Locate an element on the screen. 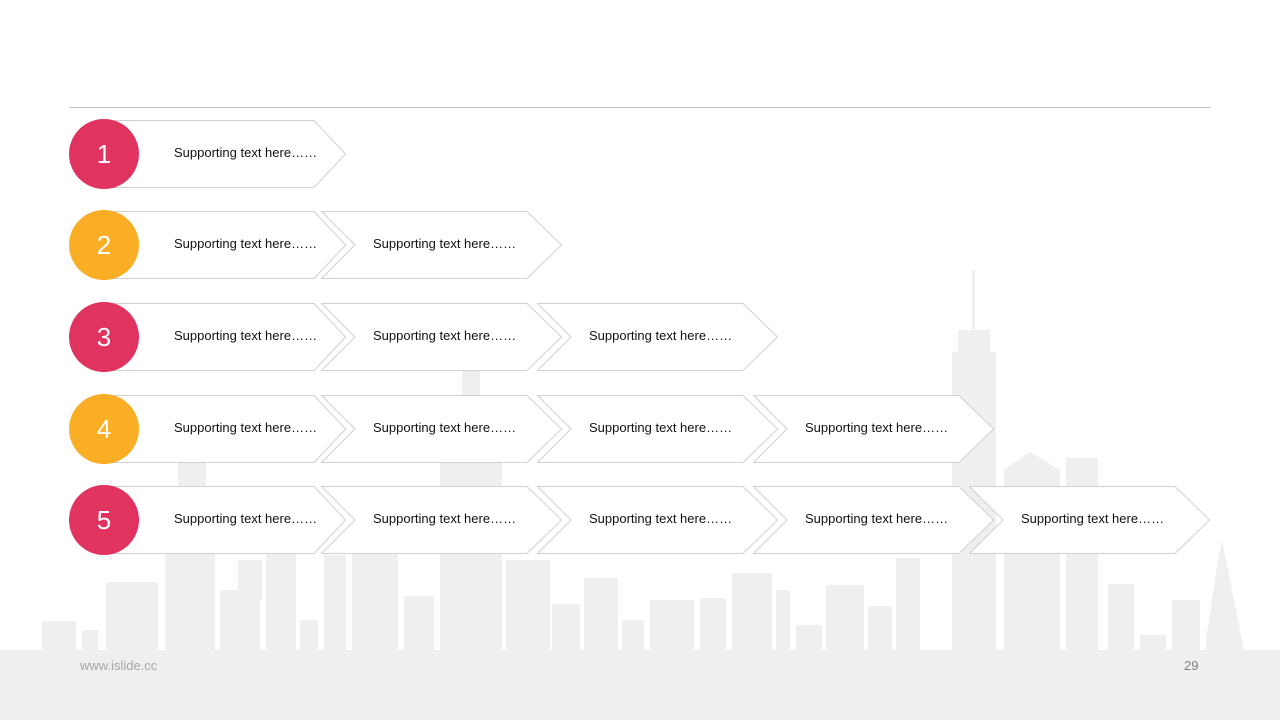 The image size is (1280, 720). footer-url: www.islide.cc is located at coordinates (119, 665).